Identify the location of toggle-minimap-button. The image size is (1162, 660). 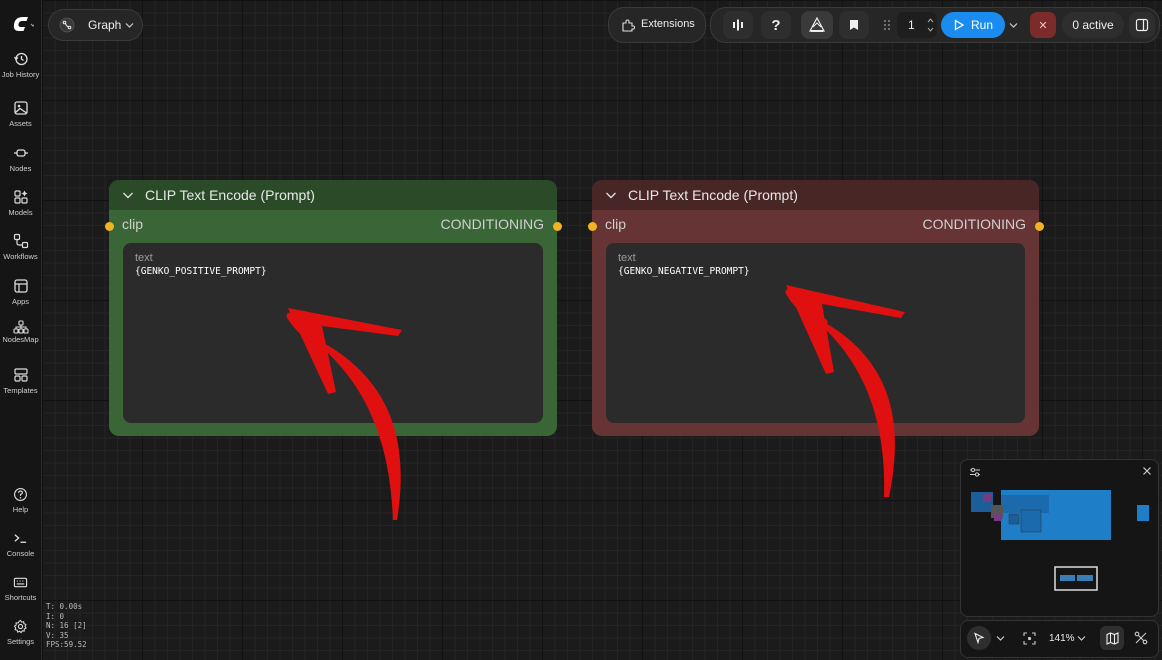
(1112, 638).